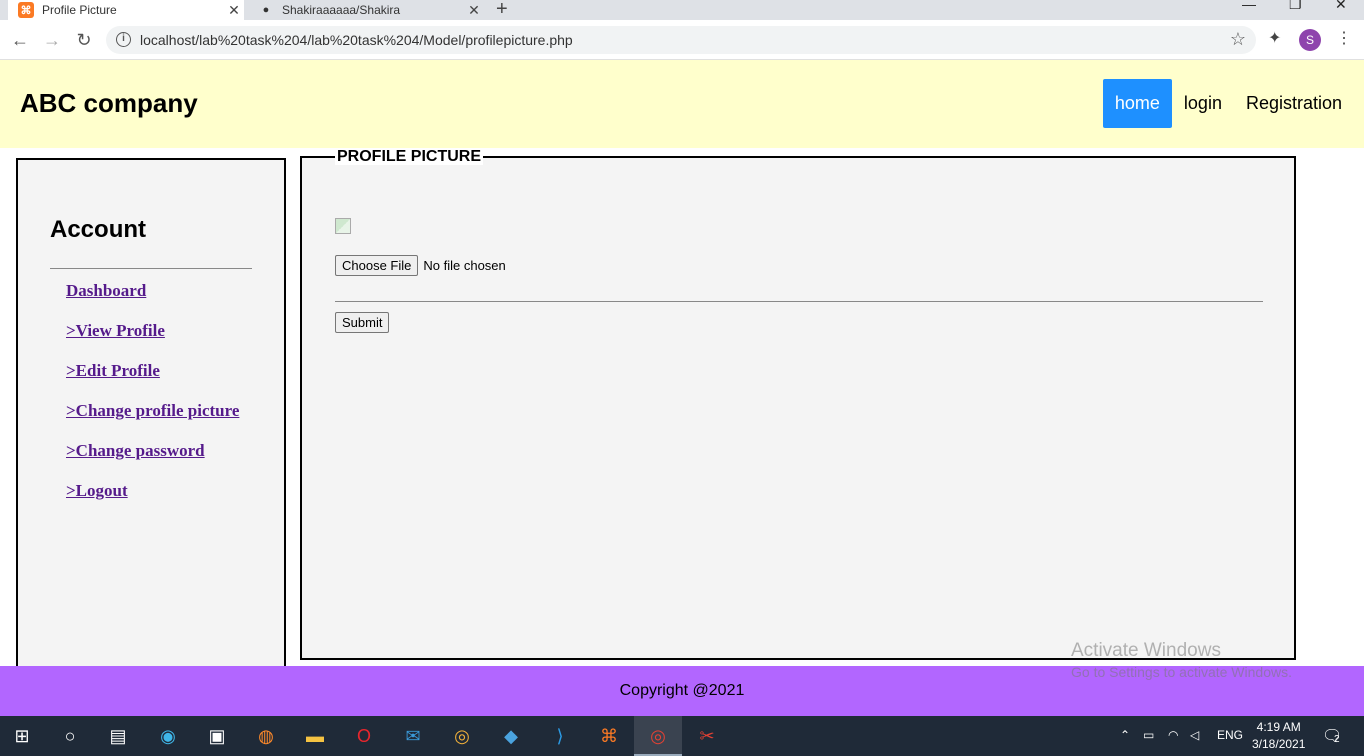  I want to click on opera-icon: O, so click(364, 736).